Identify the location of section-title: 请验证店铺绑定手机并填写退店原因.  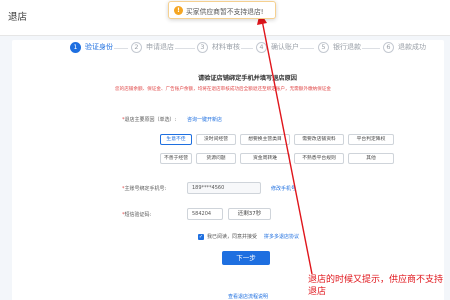
(247, 78).